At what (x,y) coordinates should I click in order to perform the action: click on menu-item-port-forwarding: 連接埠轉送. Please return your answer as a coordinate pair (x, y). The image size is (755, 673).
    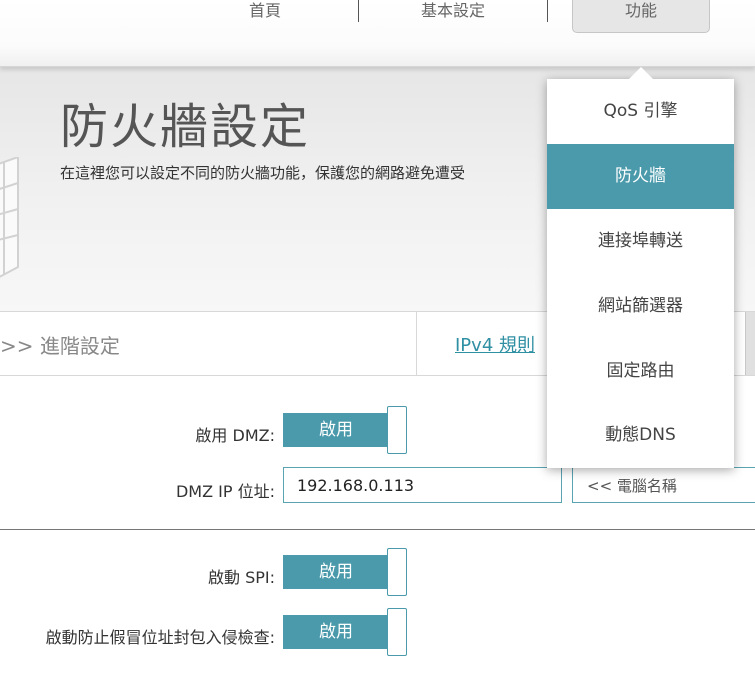
    Looking at the image, I should click on (640, 241).